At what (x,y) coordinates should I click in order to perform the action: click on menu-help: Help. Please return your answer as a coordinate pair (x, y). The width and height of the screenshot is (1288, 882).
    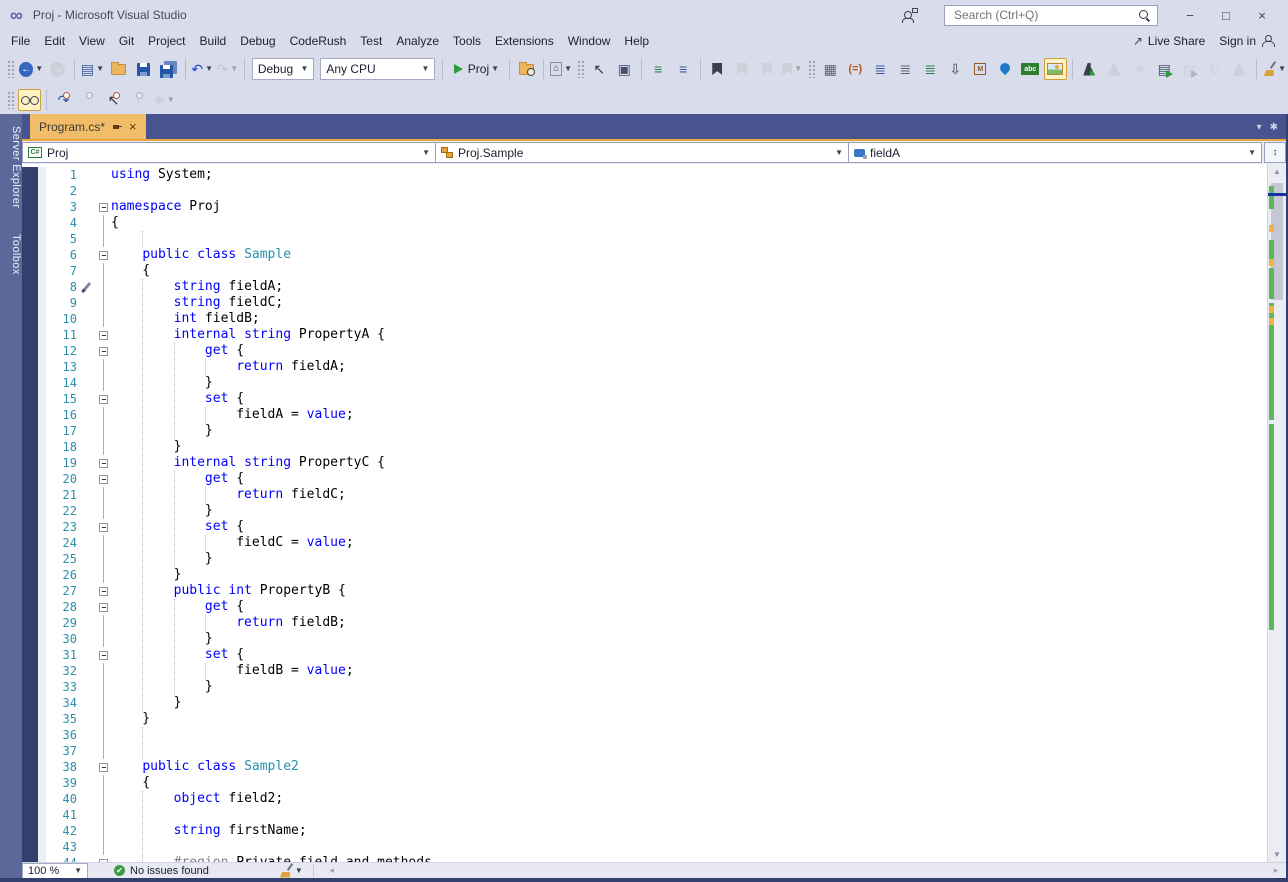
    Looking at the image, I should click on (636, 41).